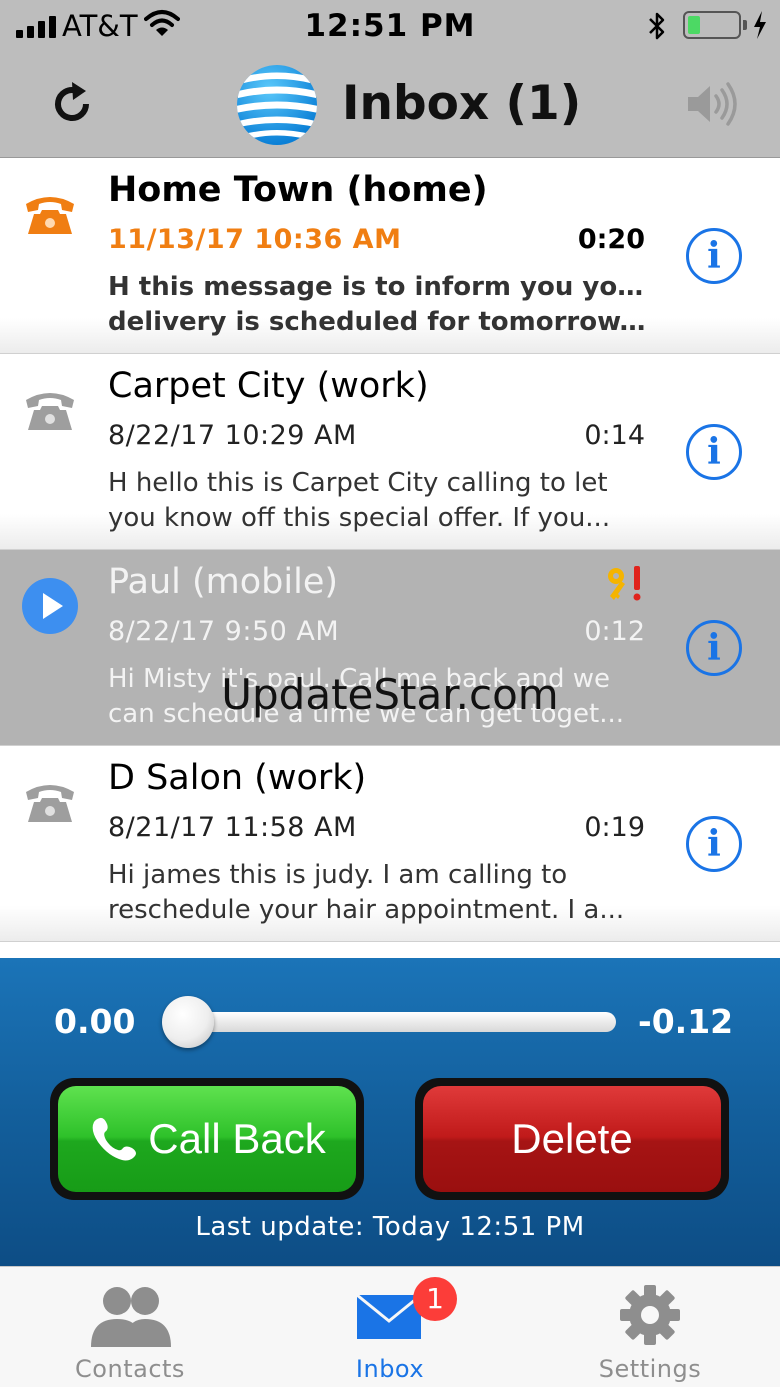 The height and width of the screenshot is (1387, 780). Describe the element at coordinates (390, 694) in the screenshot. I see `watermark: UpdateStar.com` at that location.